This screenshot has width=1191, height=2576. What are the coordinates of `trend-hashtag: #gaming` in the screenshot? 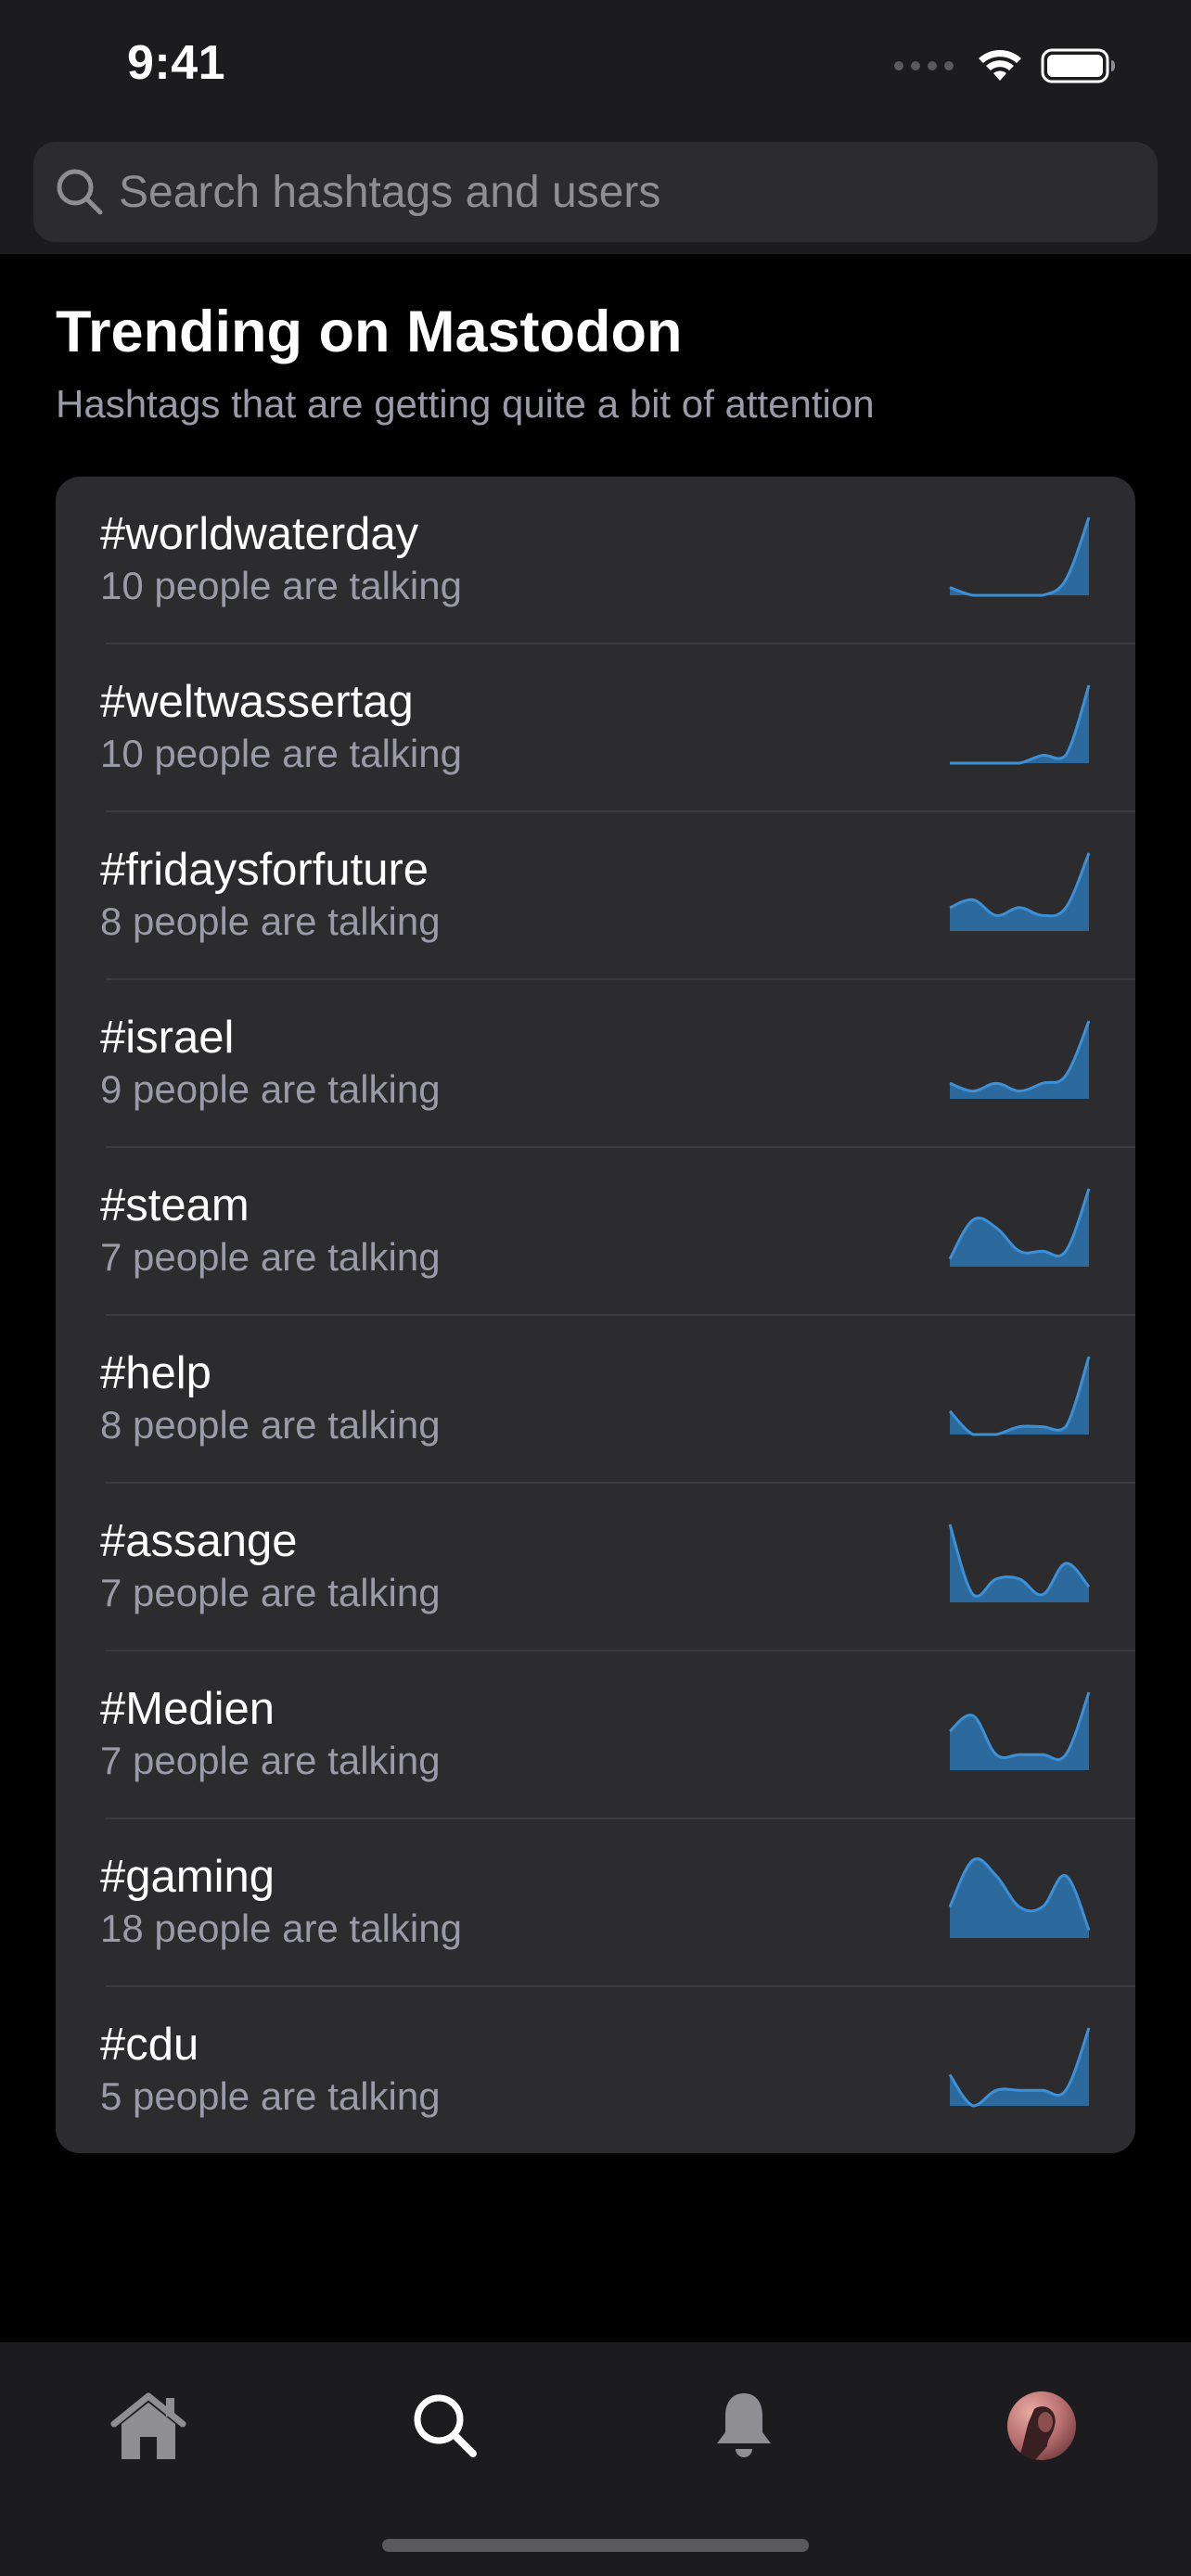 It's located at (187, 1877).